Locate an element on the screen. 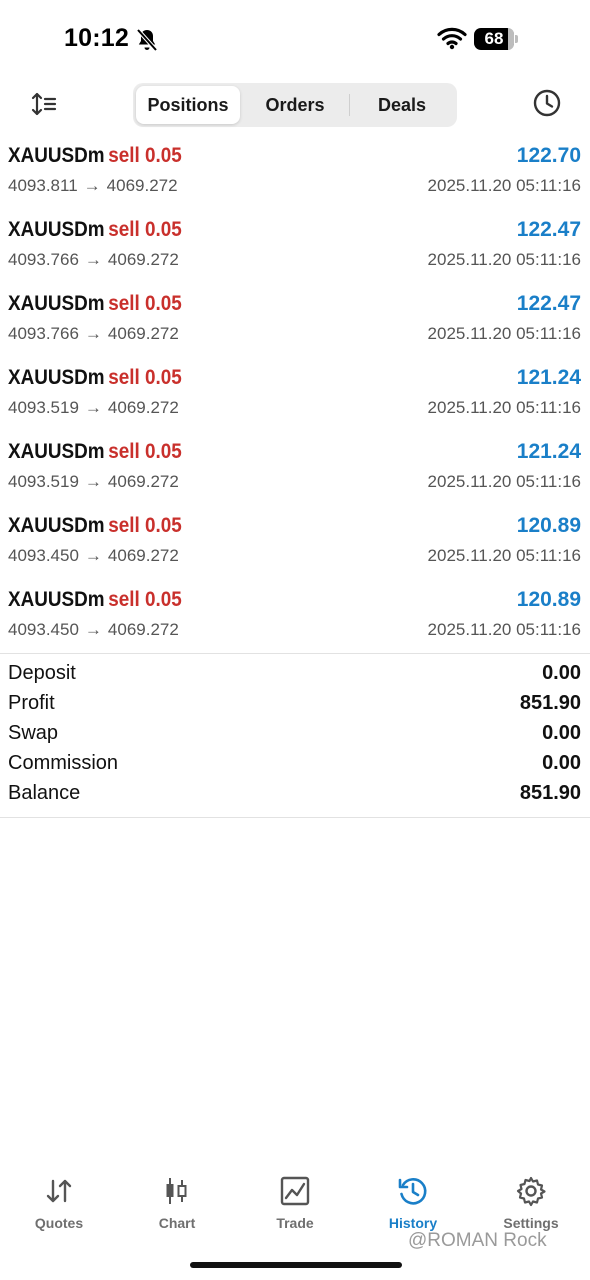 The height and width of the screenshot is (1280, 590). summary-row-balance: Balance 851.90 is located at coordinates (295, 797).